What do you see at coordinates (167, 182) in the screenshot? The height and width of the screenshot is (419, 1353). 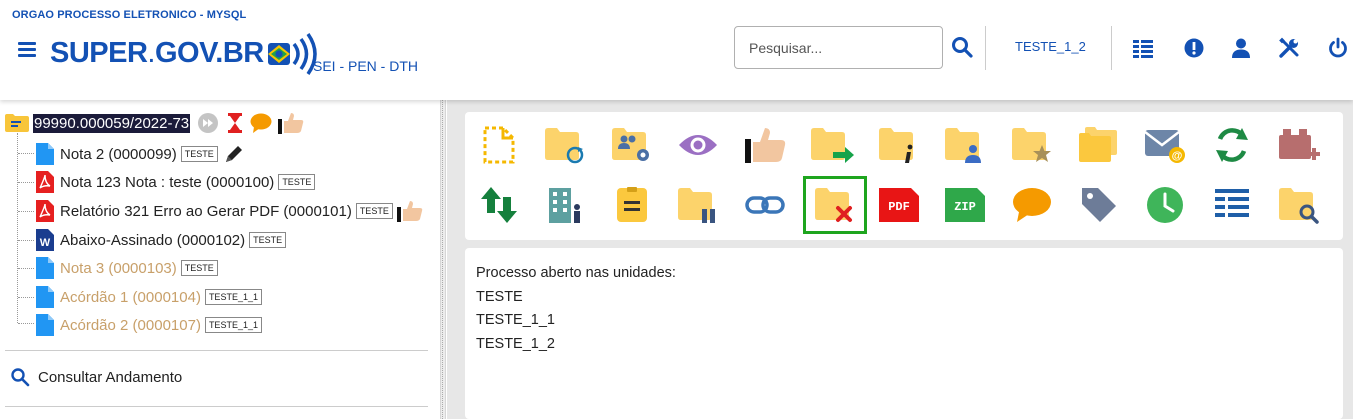 I see `document-label: Nota 123 Nota : teste (0000100)` at bounding box center [167, 182].